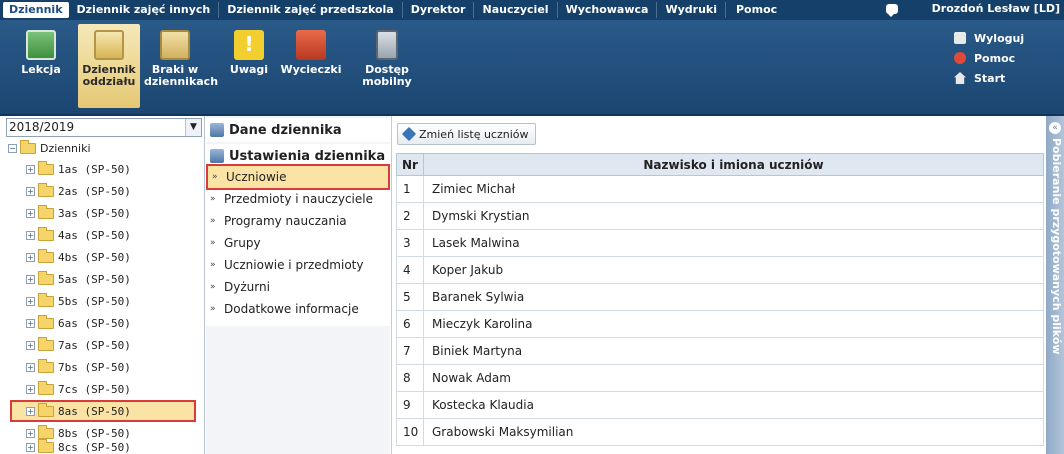 Image resolution: width=1064 pixels, height=454 pixels. I want to click on menu-wydruki: Wydruki, so click(691, 10).